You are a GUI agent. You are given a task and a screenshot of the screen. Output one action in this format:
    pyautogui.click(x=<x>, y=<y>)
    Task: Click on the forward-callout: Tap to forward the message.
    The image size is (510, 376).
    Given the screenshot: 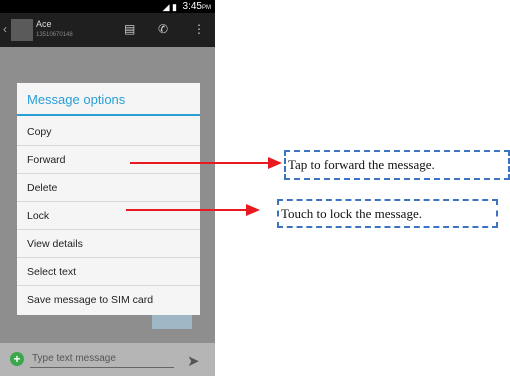 What is the action you would take?
    pyautogui.click(x=397, y=165)
    